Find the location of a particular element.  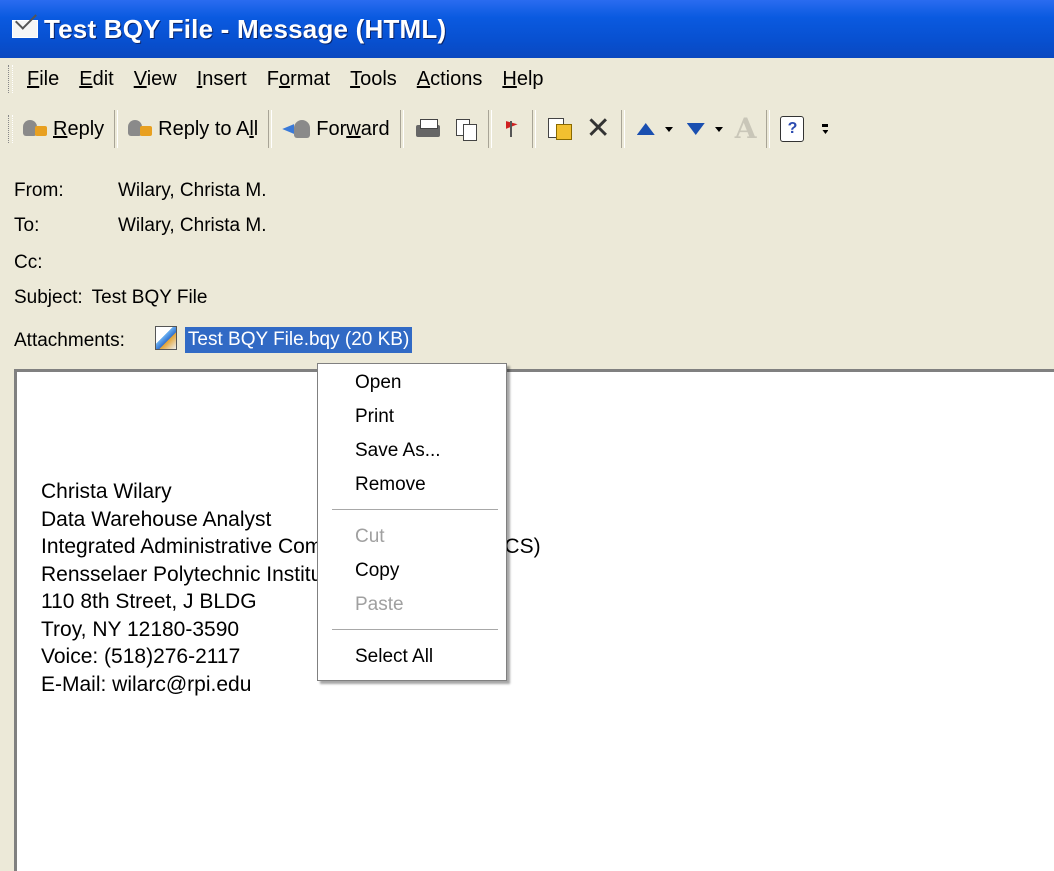

from-label: From: is located at coordinates (39, 190).